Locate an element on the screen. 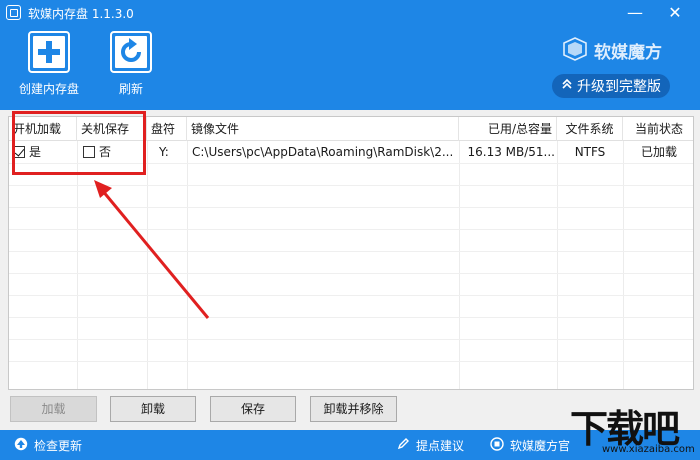  check-update-label: 检查更新 is located at coordinates (58, 446).